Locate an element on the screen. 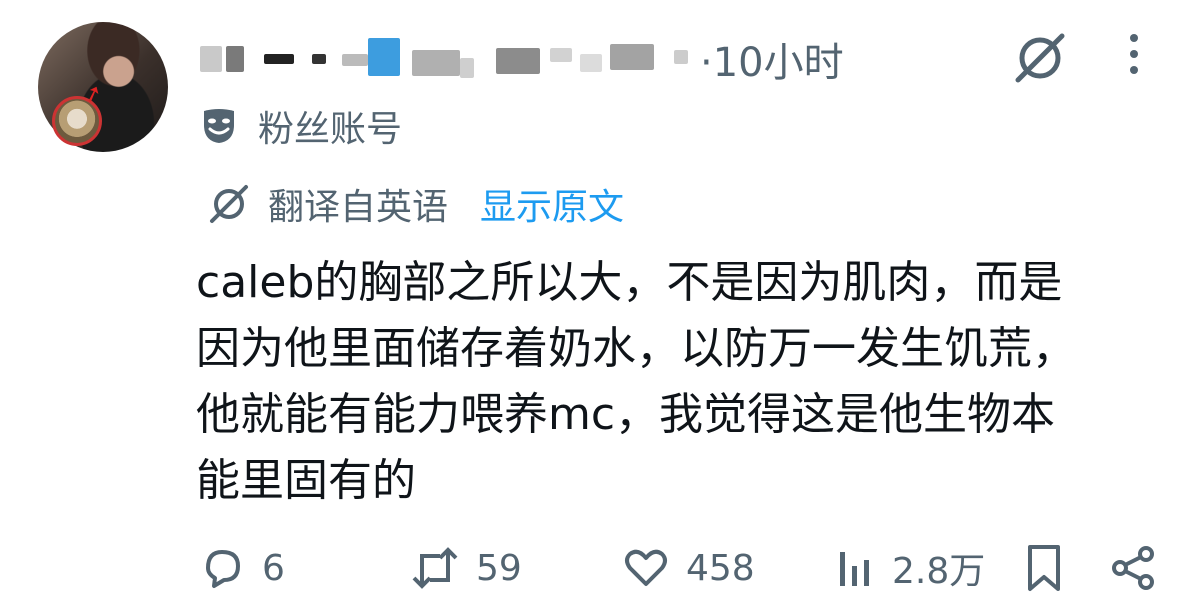 Image resolution: width=1198 pixels, height=608 pixels. like-count: 458 is located at coordinates (720, 568).